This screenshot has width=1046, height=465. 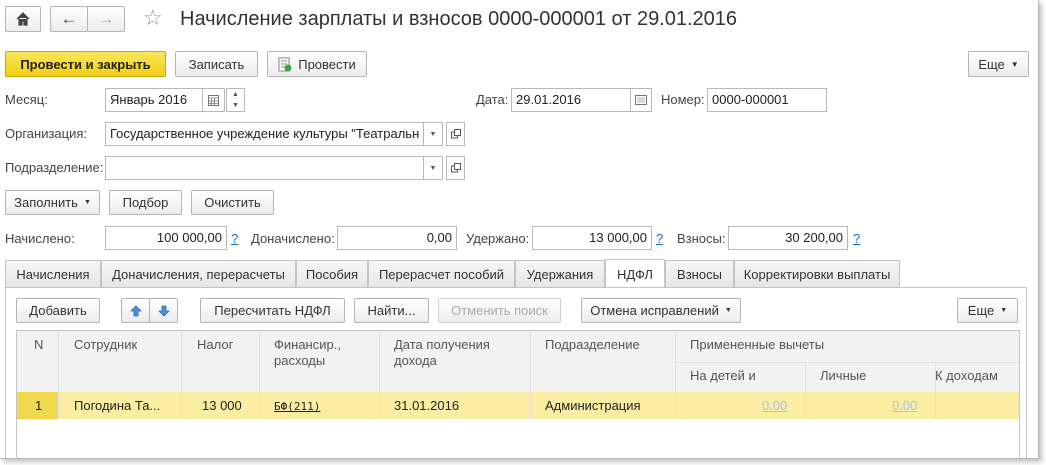 I want to click on more-label: Еще, so click(x=991, y=64).